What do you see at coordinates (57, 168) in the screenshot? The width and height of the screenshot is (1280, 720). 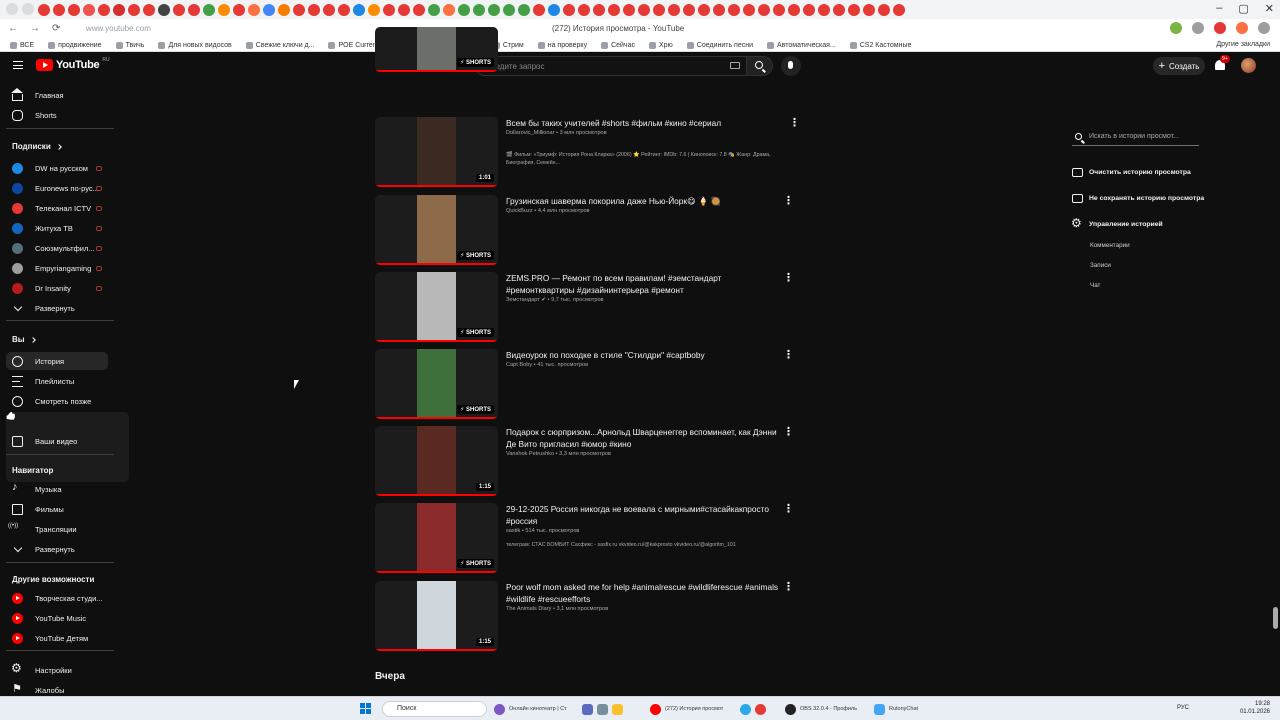 I see `sidebar-subscription-item: DW на русском` at bounding box center [57, 168].